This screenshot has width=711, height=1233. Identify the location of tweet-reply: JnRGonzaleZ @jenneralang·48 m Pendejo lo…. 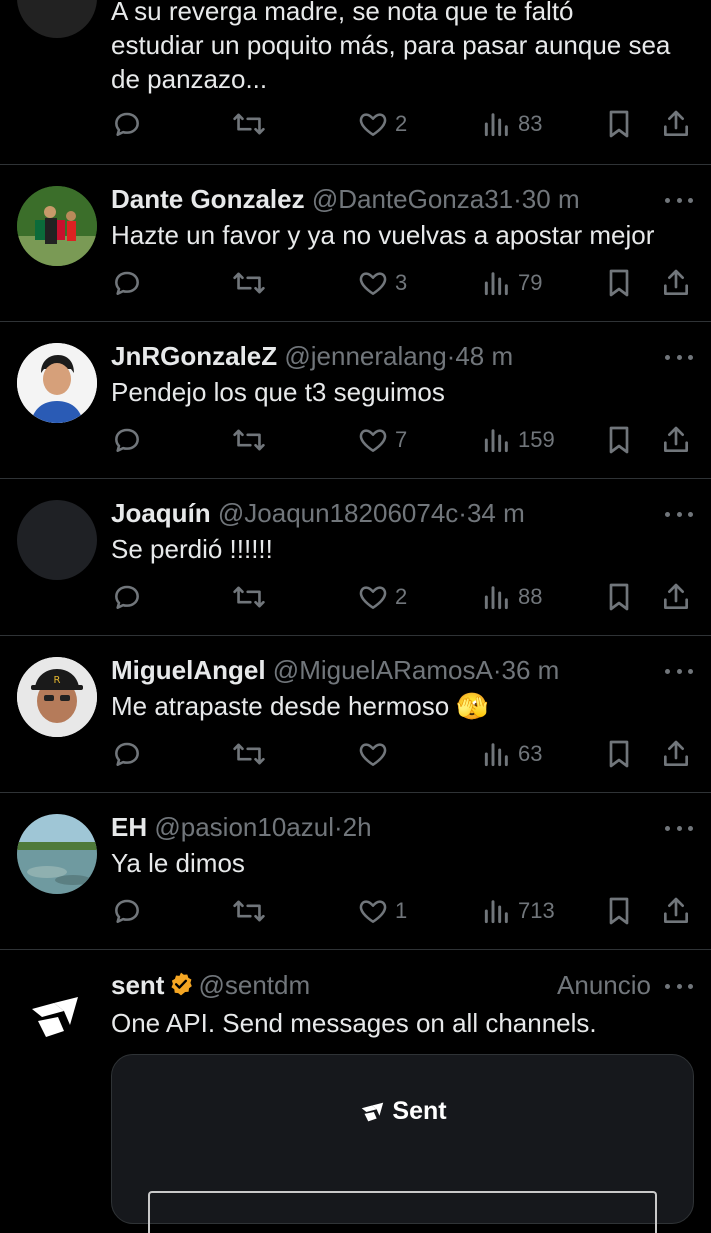
(355, 400).